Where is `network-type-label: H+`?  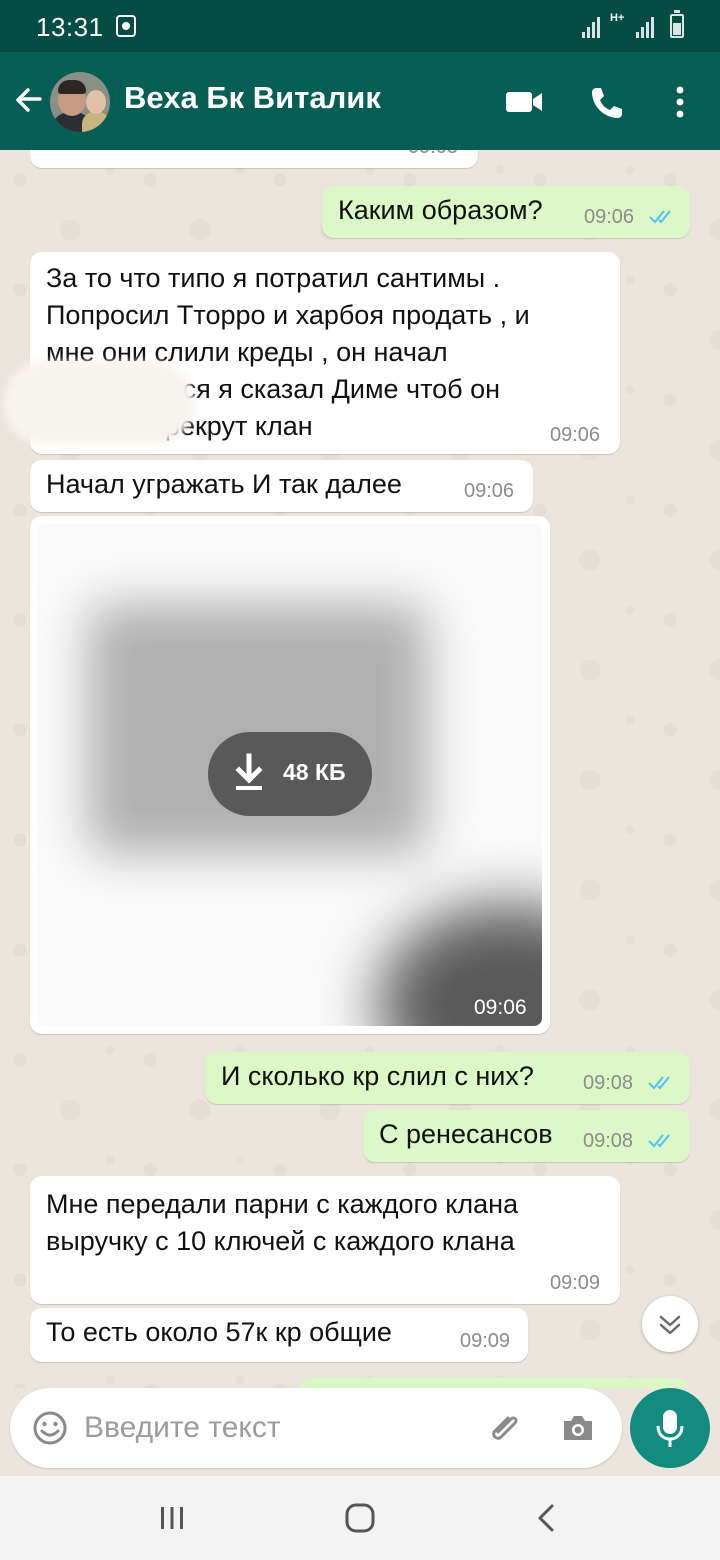
network-type-label: H+ is located at coordinates (617, 18).